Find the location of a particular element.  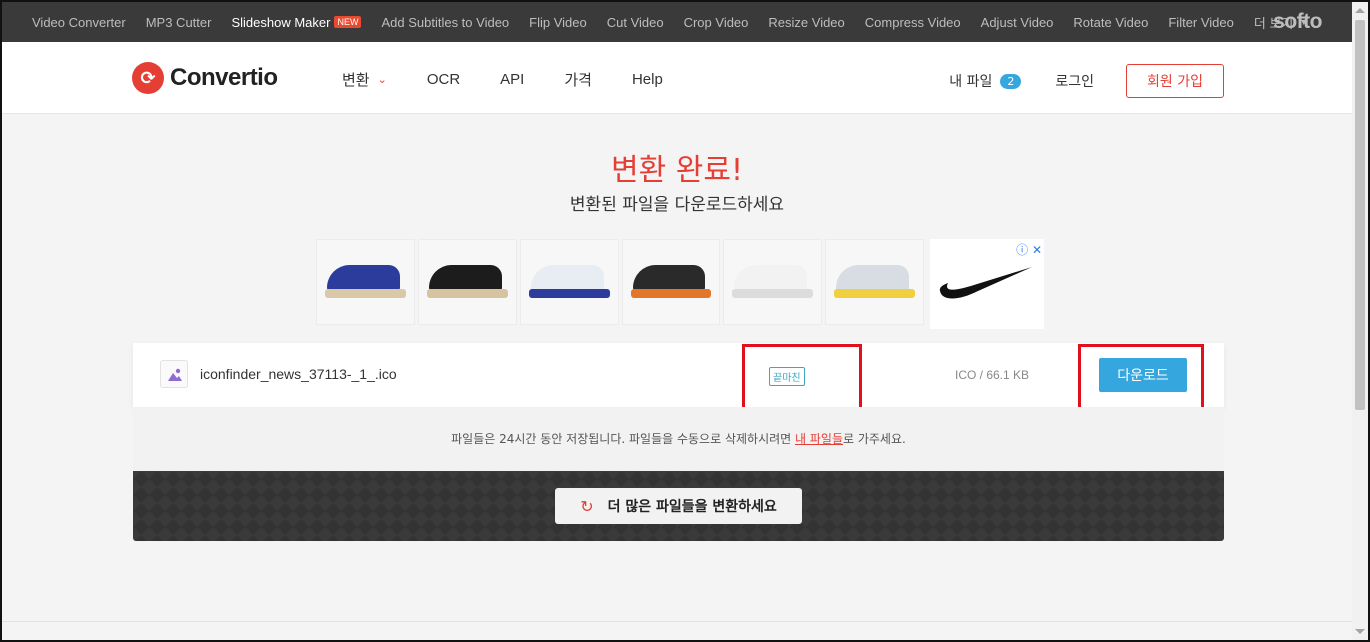

softo-link-add-subtitles: Add Subtitles to Video is located at coordinates (445, 22).